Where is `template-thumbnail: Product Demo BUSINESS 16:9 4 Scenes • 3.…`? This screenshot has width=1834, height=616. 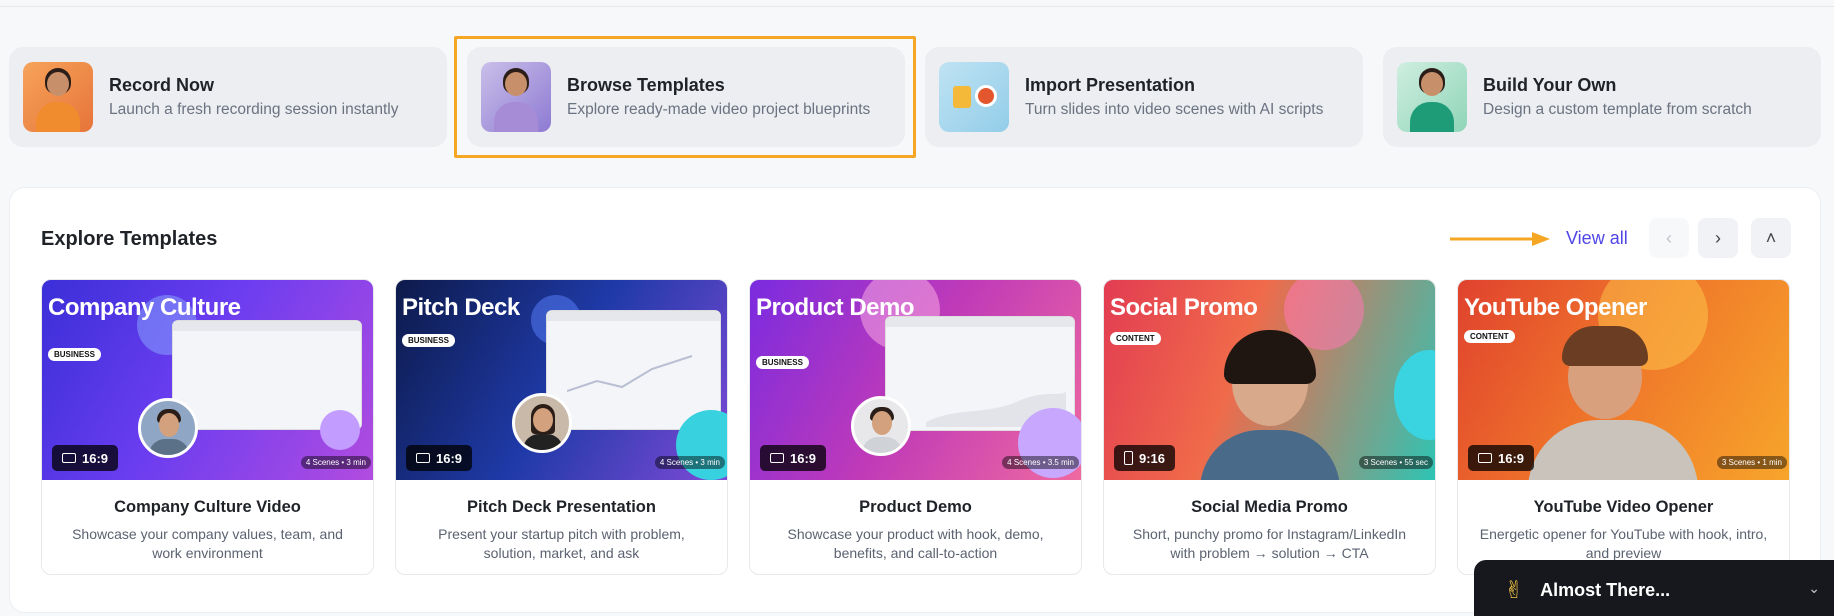
template-thumbnail: Product Demo BUSINESS 16:9 4 Scenes • 3.… is located at coordinates (915, 380).